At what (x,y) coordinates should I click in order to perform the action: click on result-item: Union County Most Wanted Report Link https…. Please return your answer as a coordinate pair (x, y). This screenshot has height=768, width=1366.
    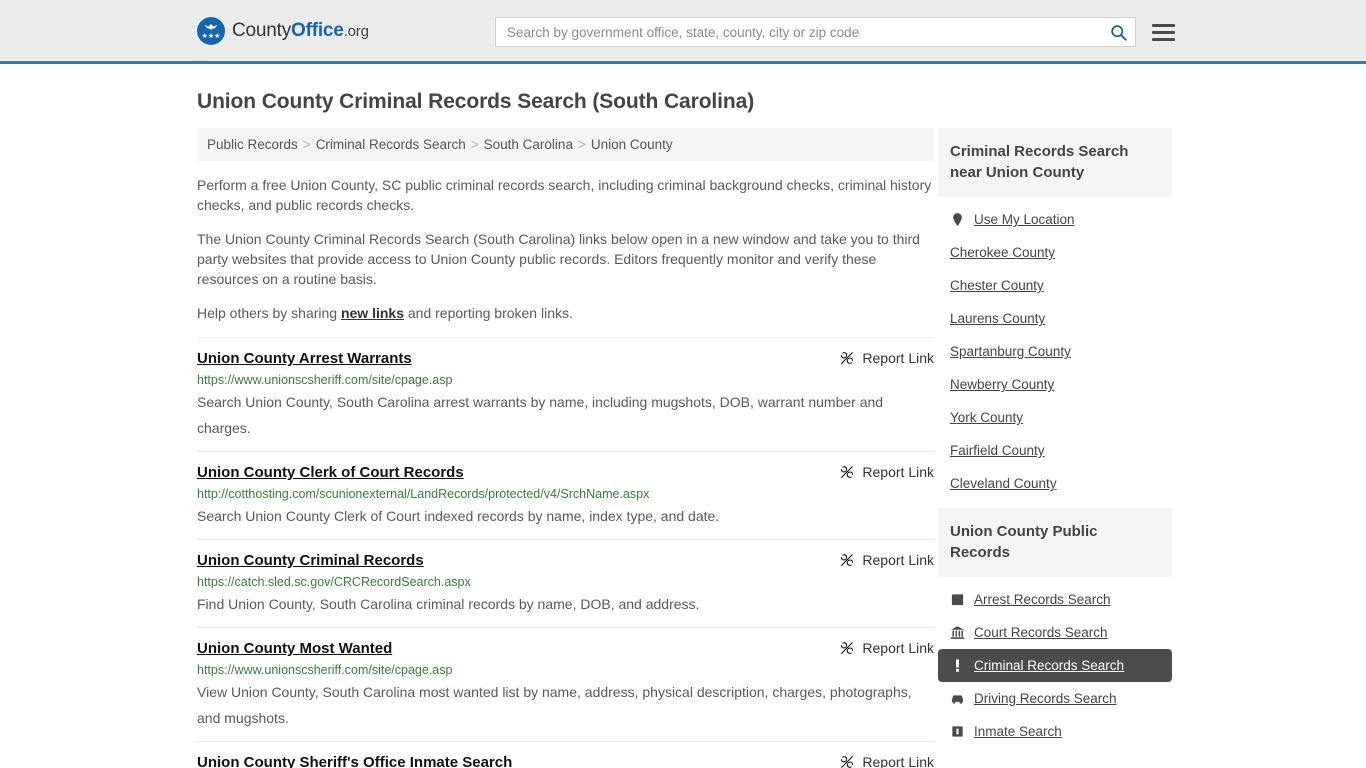
    Looking at the image, I should click on (565, 684).